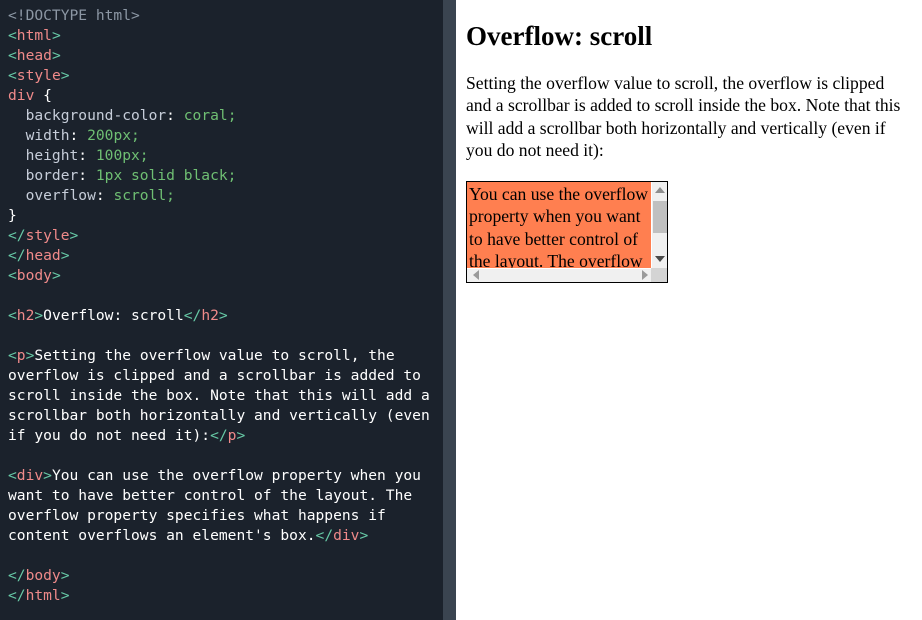 The image size is (922, 620). What do you see at coordinates (43, 155) in the screenshot?
I see `code-token-prop: height` at bounding box center [43, 155].